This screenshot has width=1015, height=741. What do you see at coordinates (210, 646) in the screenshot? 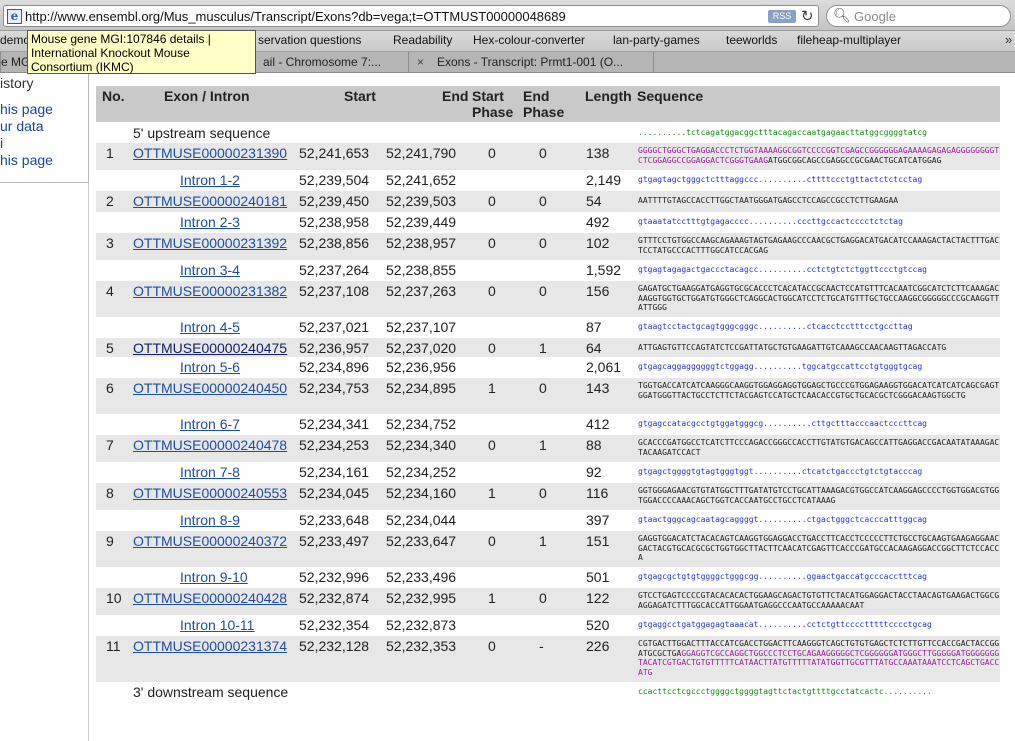
I see `exon-link: OTTMUSE00000231374` at bounding box center [210, 646].